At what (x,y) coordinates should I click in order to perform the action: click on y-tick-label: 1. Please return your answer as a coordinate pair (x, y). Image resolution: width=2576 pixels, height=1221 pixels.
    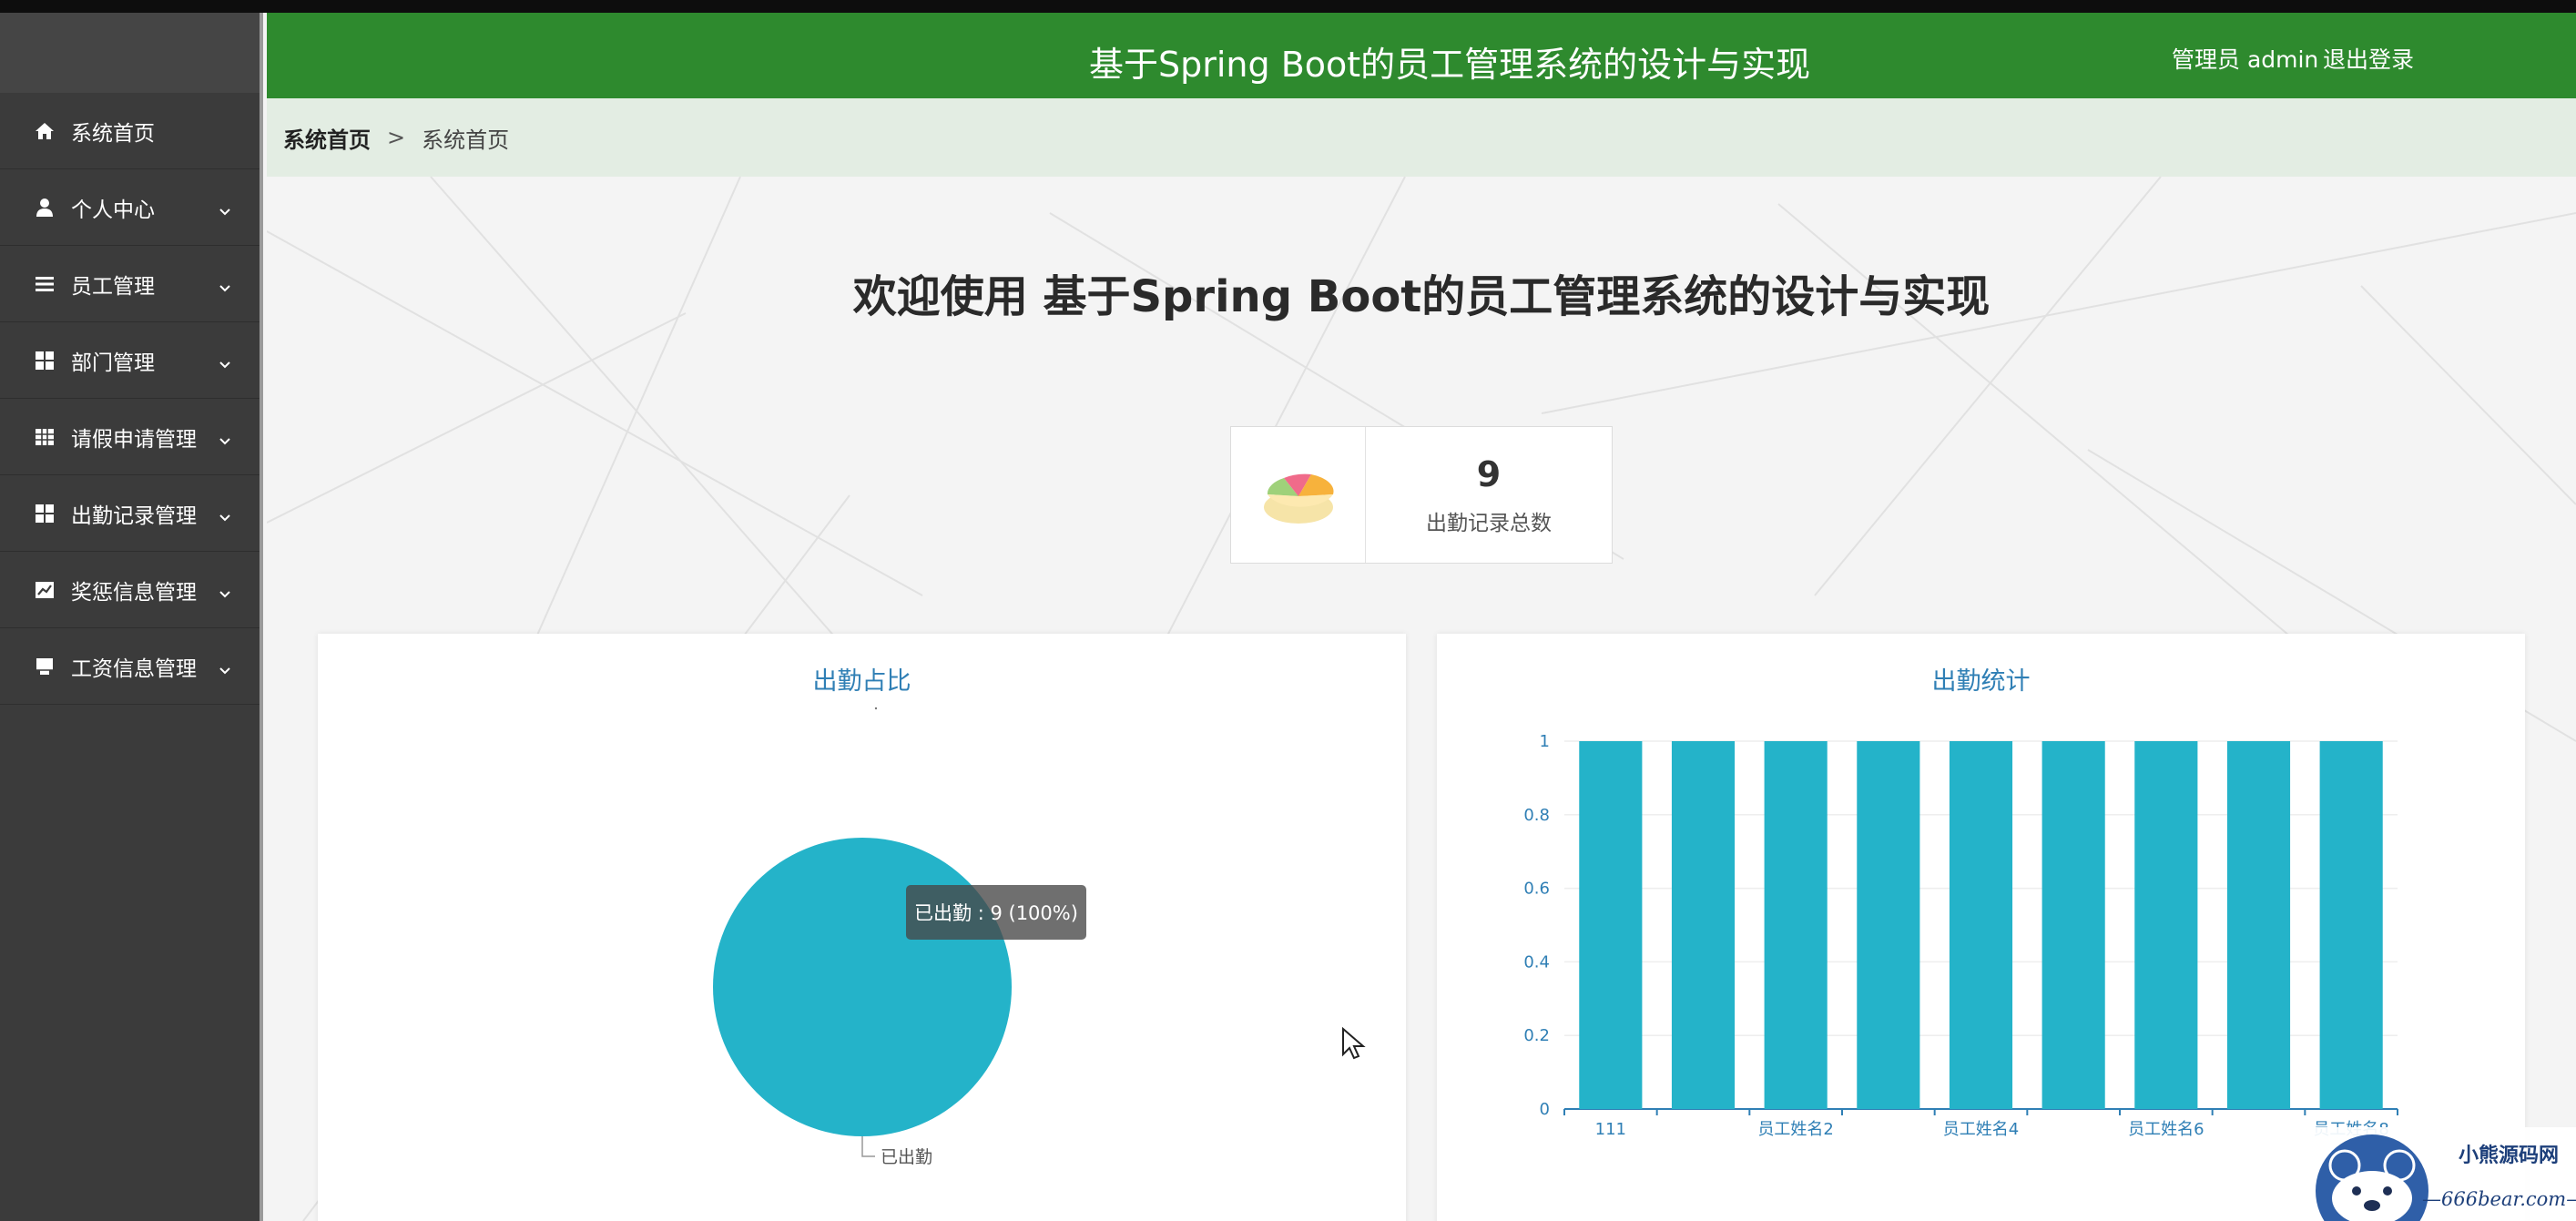
    Looking at the image, I should click on (1545, 741).